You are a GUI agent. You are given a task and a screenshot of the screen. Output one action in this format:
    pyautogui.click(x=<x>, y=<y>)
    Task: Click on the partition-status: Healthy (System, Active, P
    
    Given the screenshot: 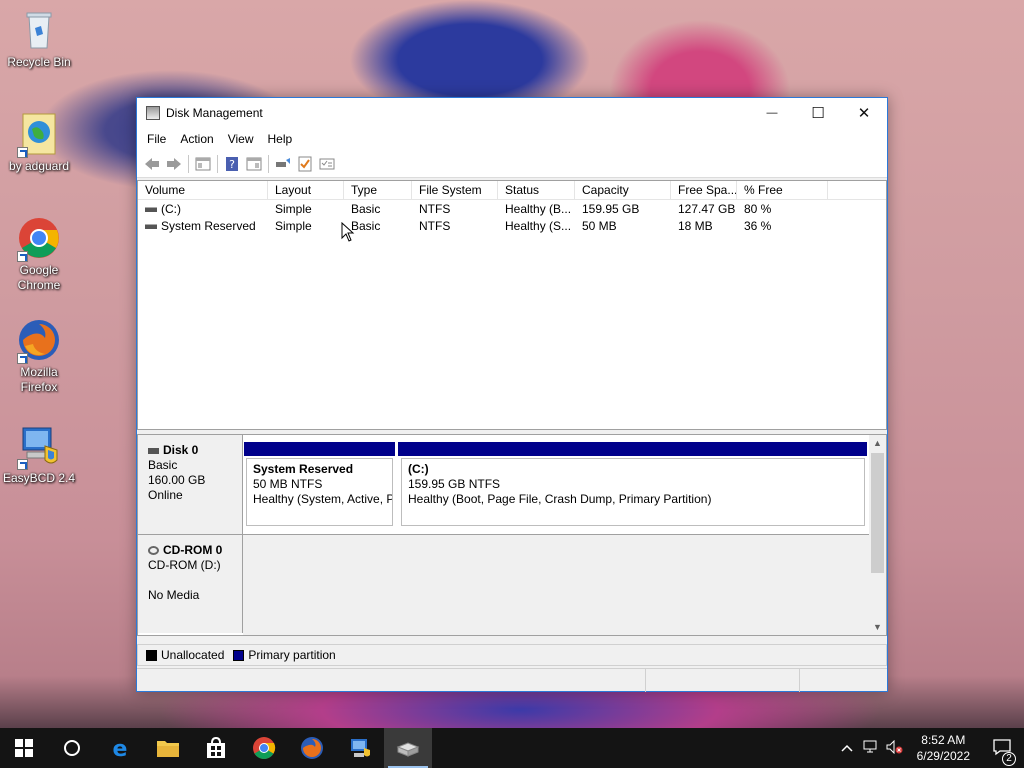 What is the action you would take?
    pyautogui.click(x=323, y=499)
    